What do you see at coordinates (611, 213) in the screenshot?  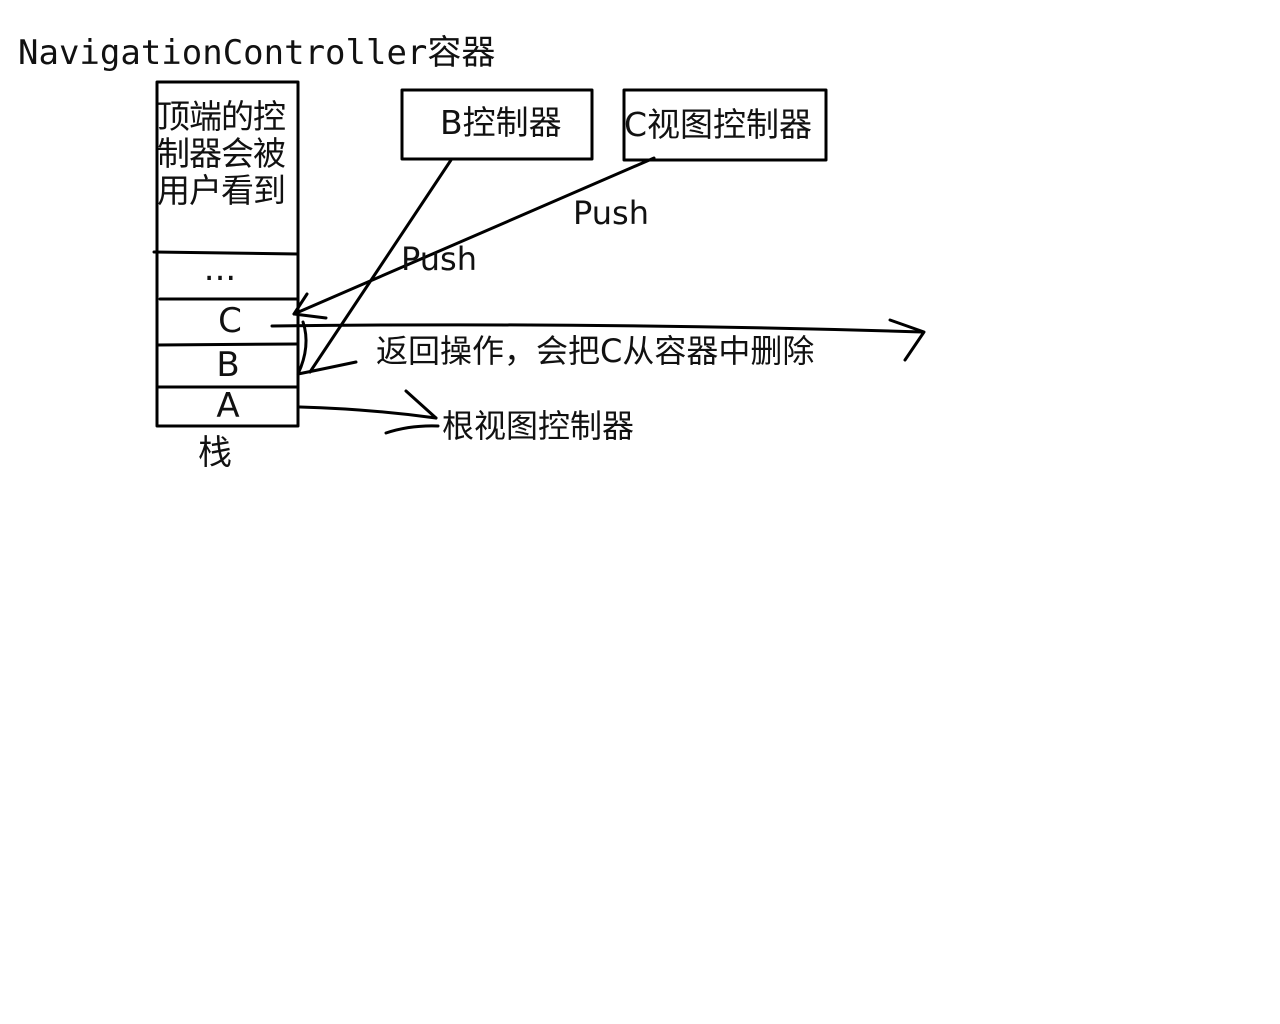 I see `push-label-c: Push` at bounding box center [611, 213].